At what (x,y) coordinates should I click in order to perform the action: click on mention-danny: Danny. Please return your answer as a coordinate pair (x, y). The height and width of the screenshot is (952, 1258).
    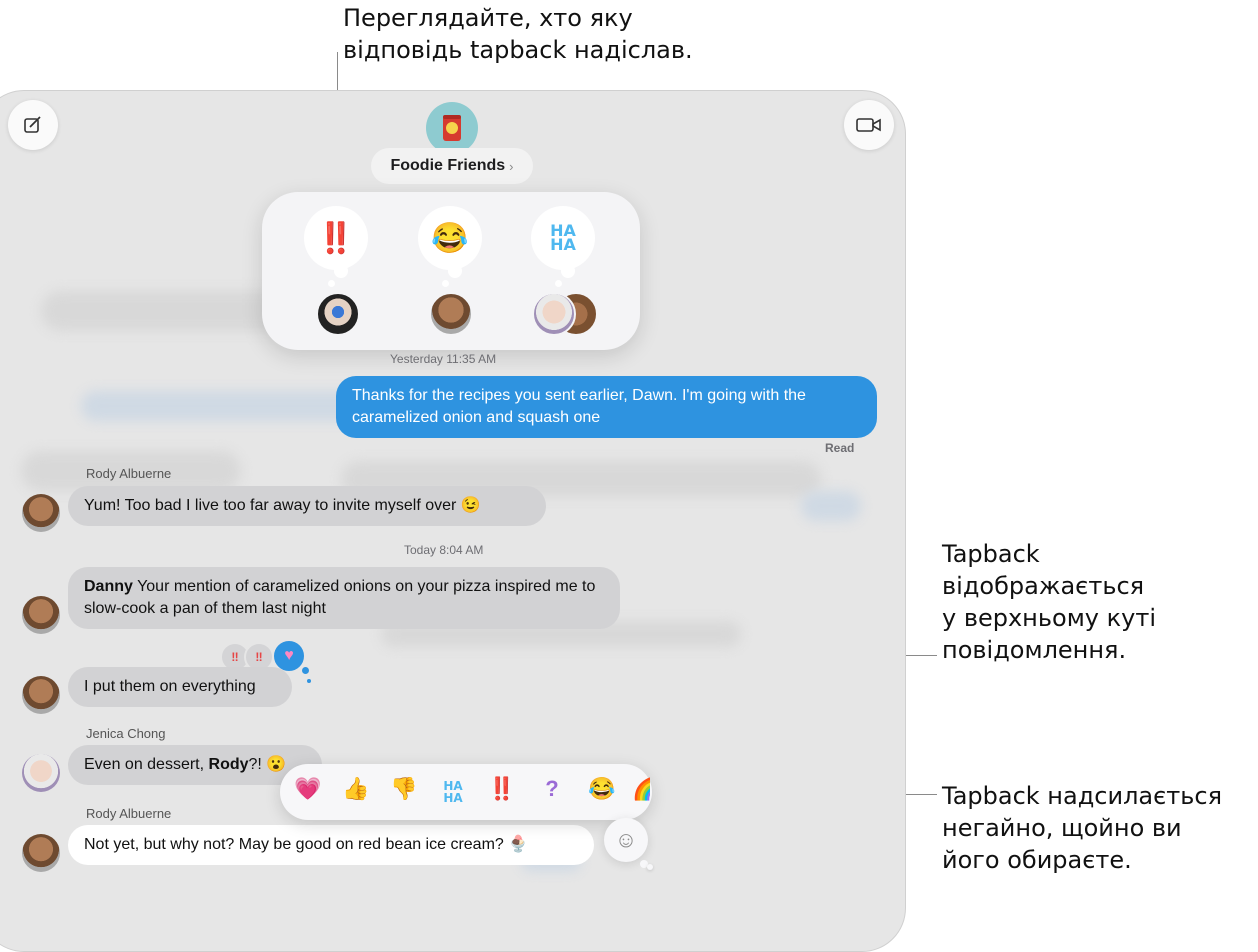
    Looking at the image, I should click on (108, 586).